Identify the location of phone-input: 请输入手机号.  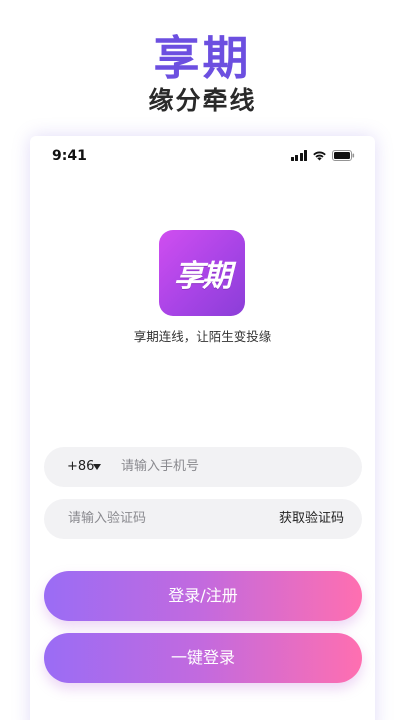
(160, 467).